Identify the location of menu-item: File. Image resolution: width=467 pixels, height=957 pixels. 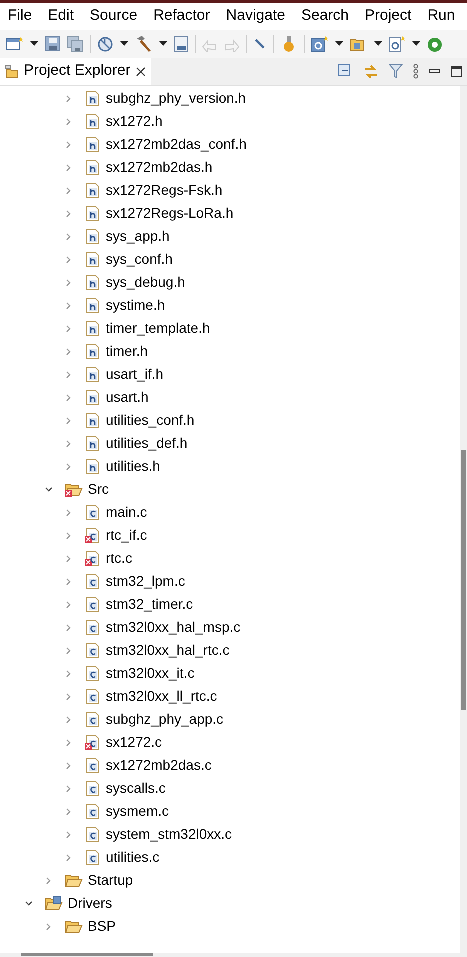
(20, 16).